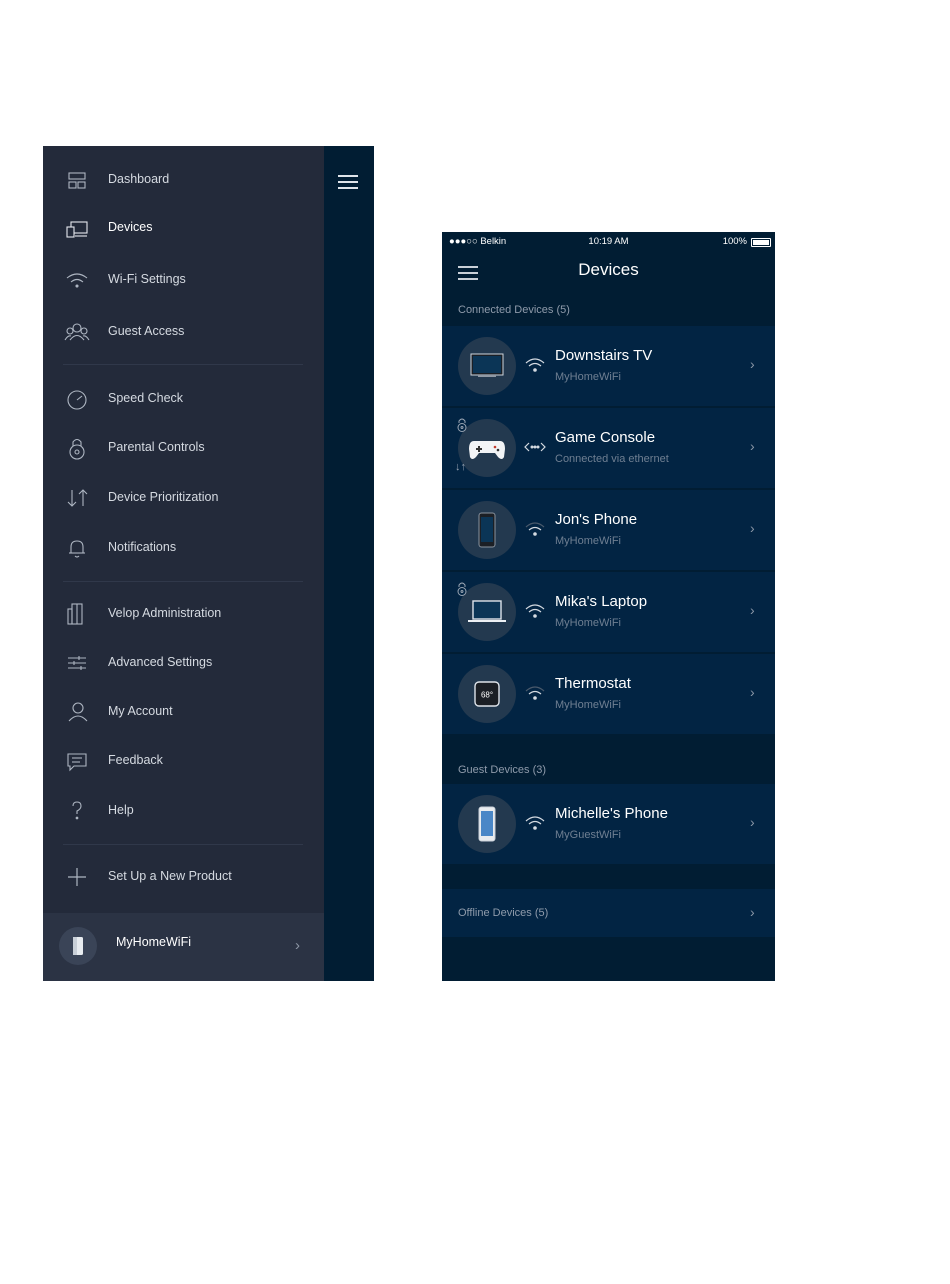 The image size is (950, 1284). Describe the element at coordinates (183, 548) in the screenshot. I see `menu-item-notifications: Notifications` at that location.